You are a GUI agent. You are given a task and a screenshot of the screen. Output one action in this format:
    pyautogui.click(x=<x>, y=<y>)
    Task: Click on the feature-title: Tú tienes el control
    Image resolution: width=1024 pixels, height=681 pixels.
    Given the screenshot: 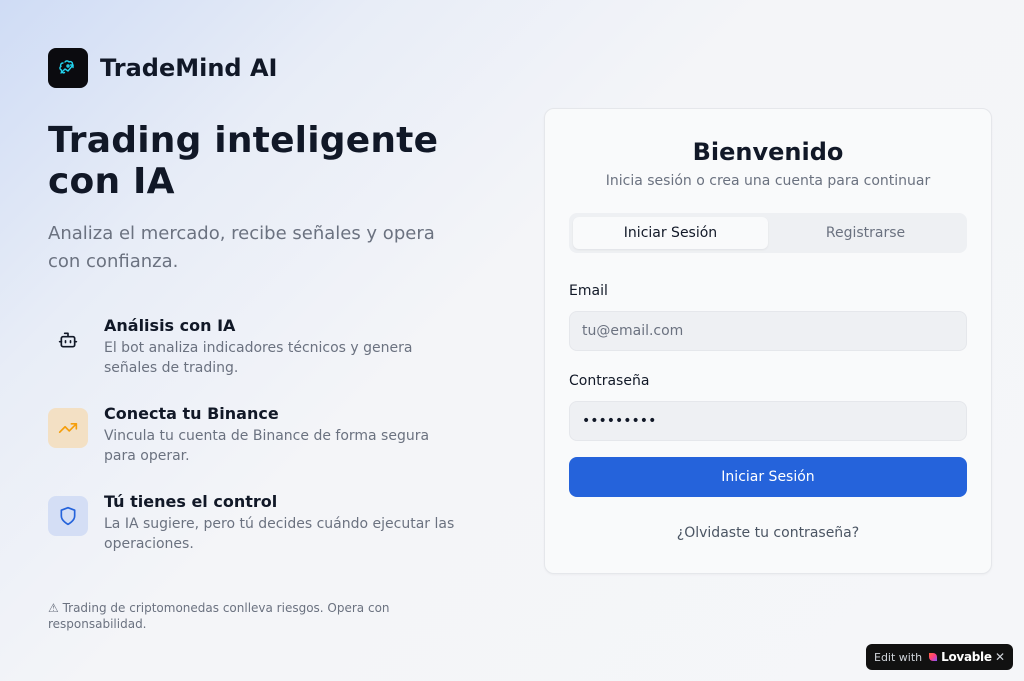 What is the action you would take?
    pyautogui.click(x=191, y=501)
    